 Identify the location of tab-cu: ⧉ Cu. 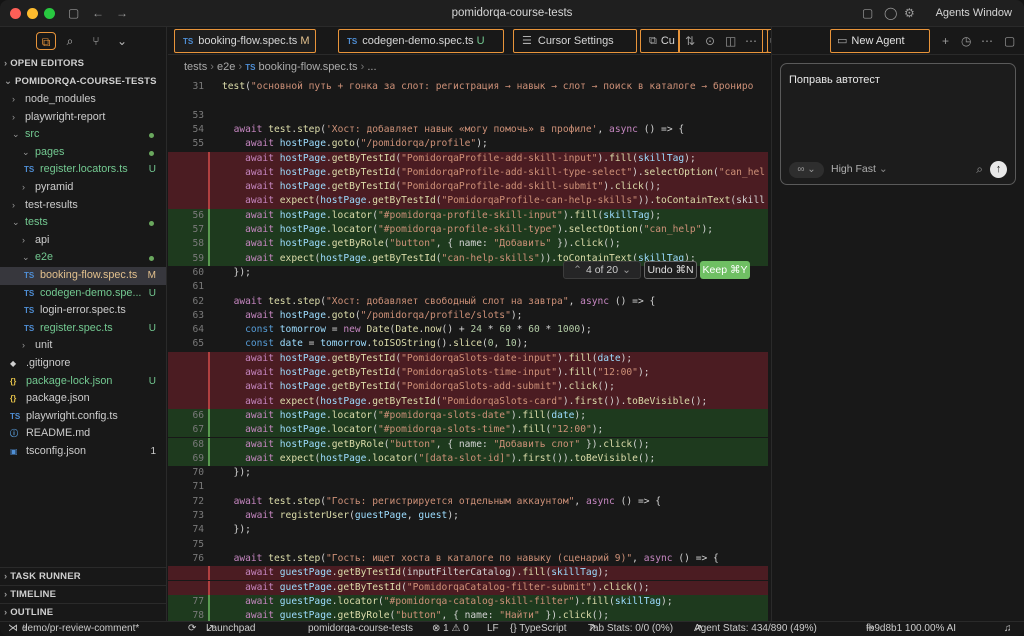
(660, 41).